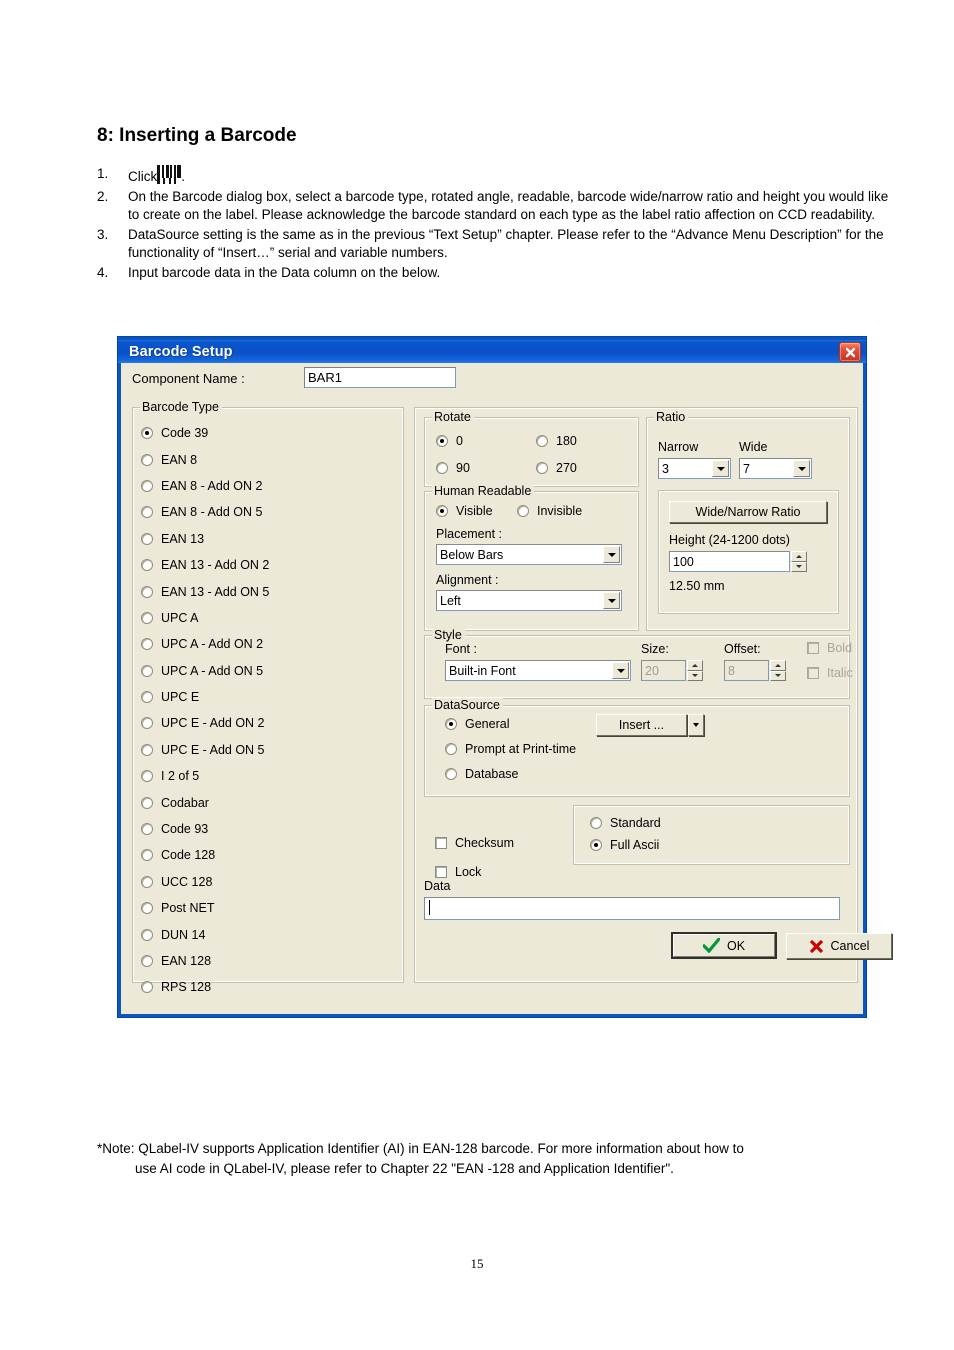 This screenshot has width=954, height=1350. Describe the element at coordinates (775, 468) in the screenshot. I see `wide-select: 7` at that location.